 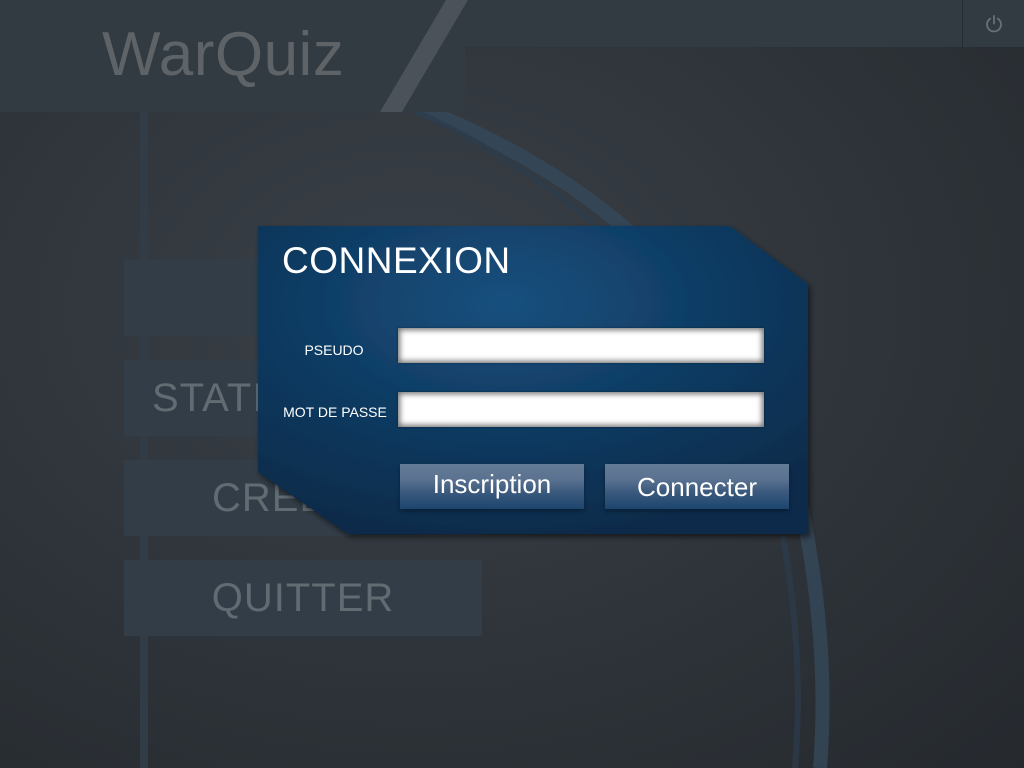 I want to click on app-title: WarQuiz, so click(x=223, y=54).